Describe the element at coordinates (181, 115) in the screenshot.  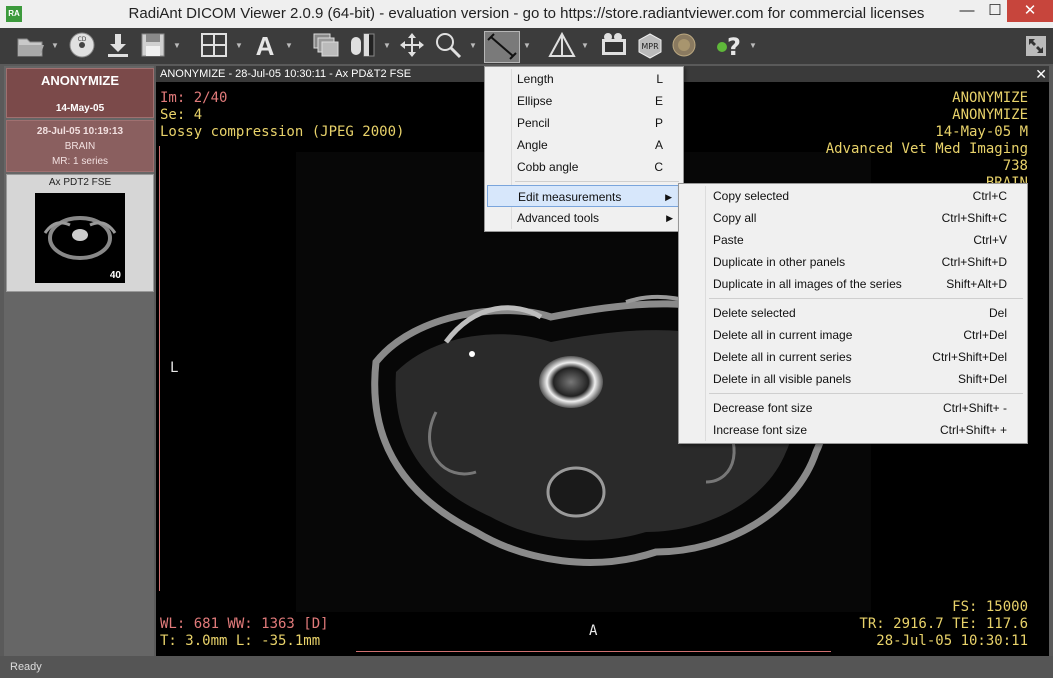
I see `series-number-label: Se: 4` at that location.